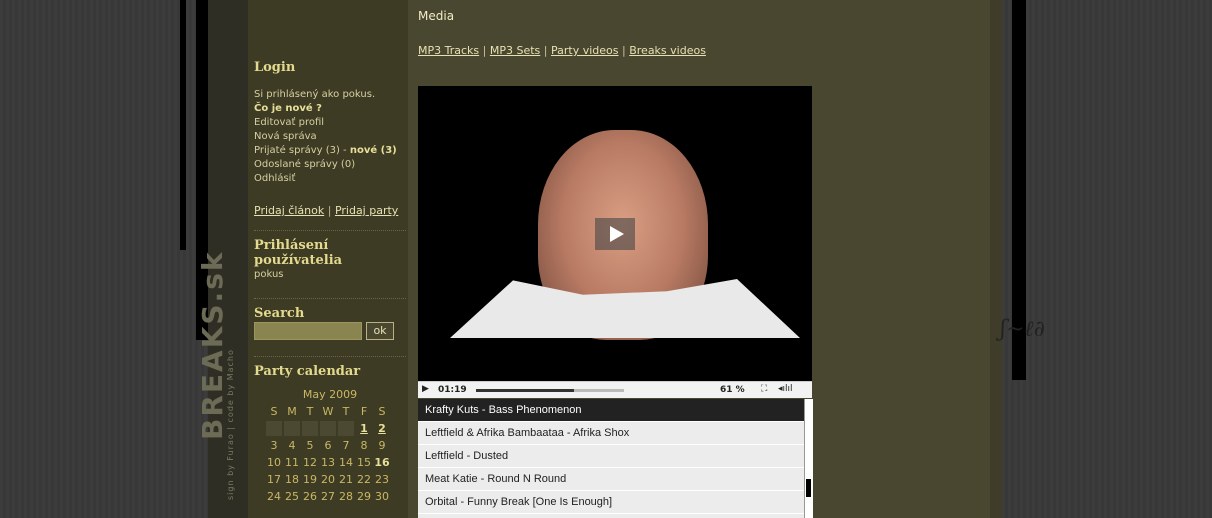 The image size is (1212, 518). I want to click on volume-percent: 61 %, so click(732, 390).